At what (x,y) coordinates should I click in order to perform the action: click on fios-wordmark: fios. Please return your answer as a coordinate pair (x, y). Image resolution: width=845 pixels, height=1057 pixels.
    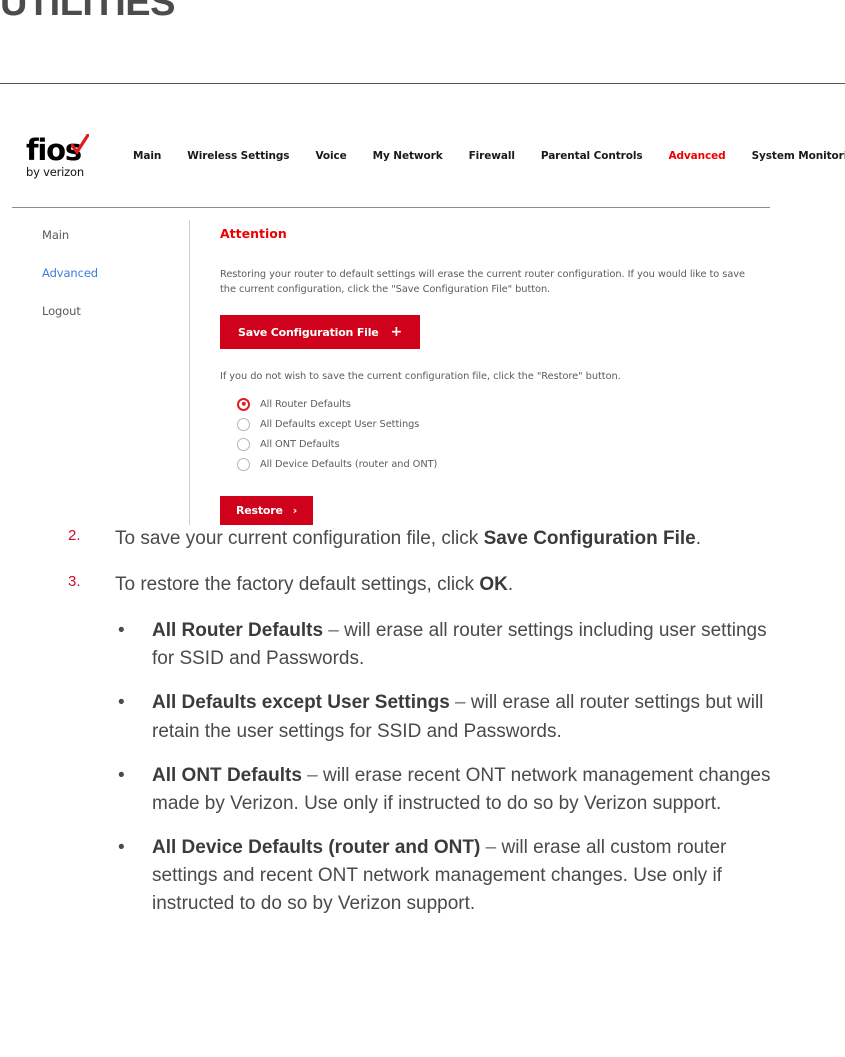
    Looking at the image, I should click on (54, 149).